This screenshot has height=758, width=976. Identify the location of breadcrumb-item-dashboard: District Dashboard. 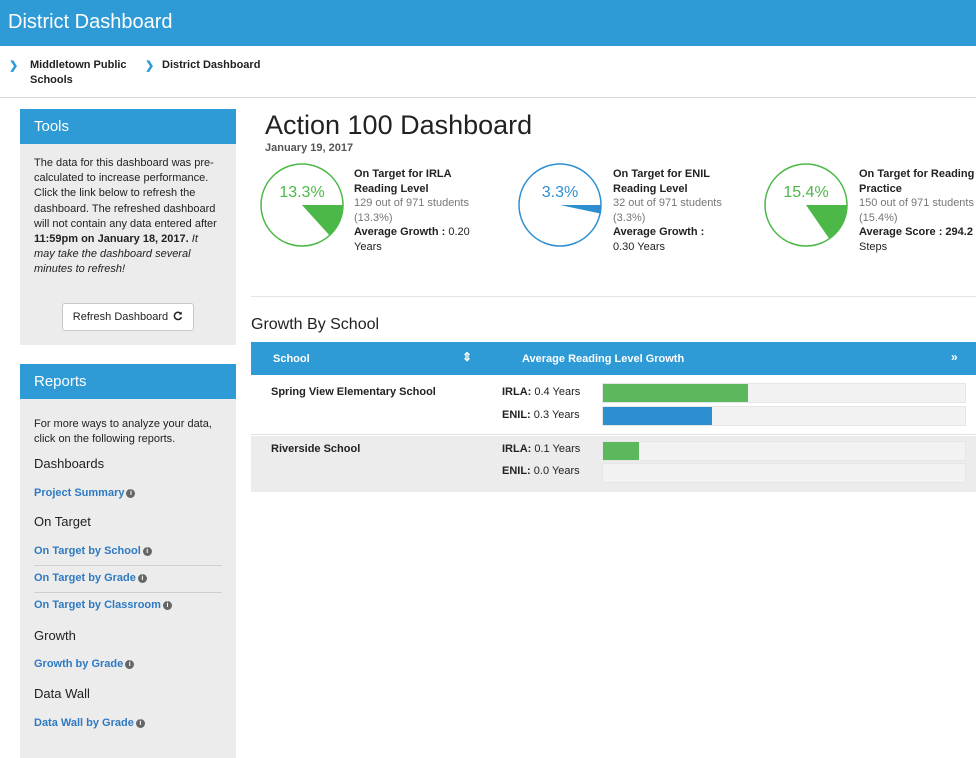
(211, 65).